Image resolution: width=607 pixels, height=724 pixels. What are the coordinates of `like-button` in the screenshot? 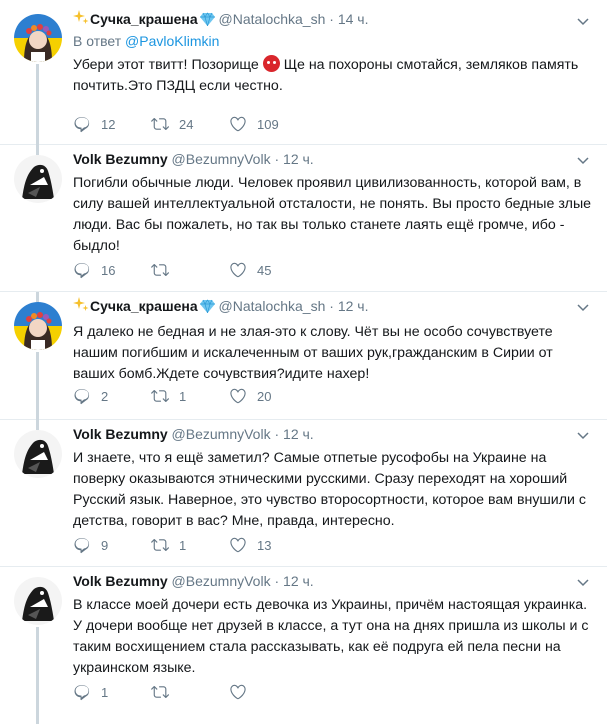 It's located at (268, 692).